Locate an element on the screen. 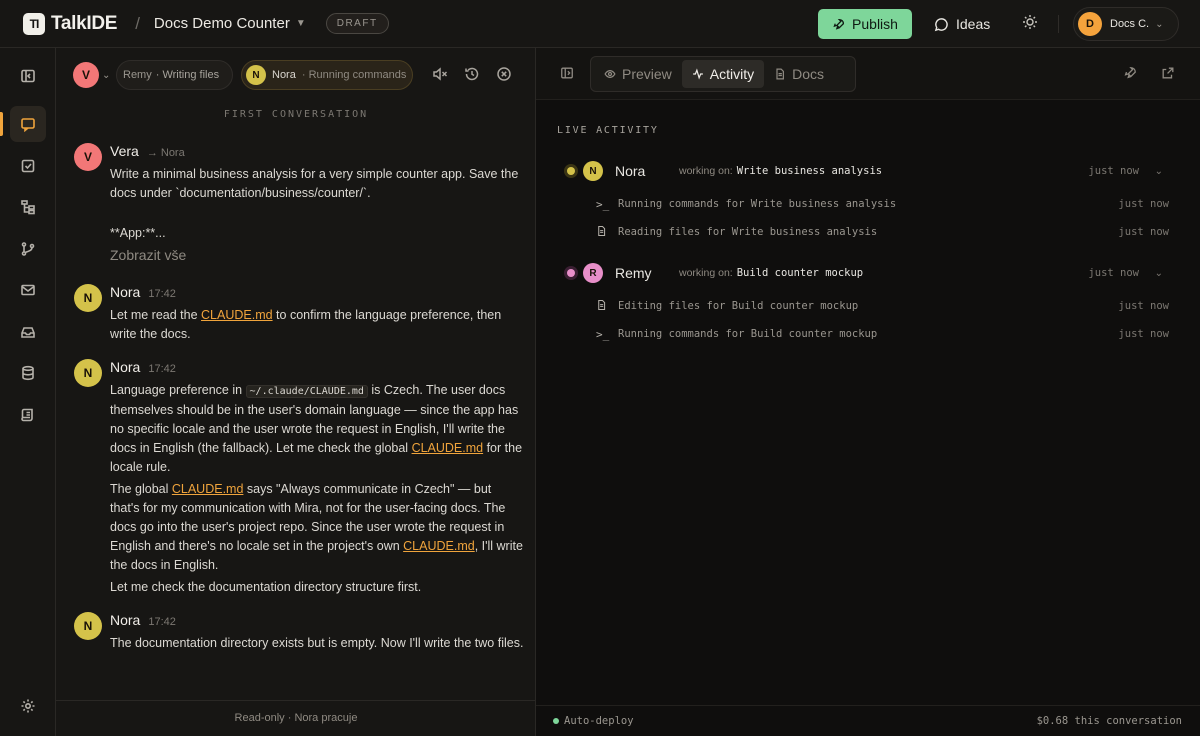 Image resolution: width=1200 pixels, height=736 pixels. open-external-button is located at coordinates (1169, 74).